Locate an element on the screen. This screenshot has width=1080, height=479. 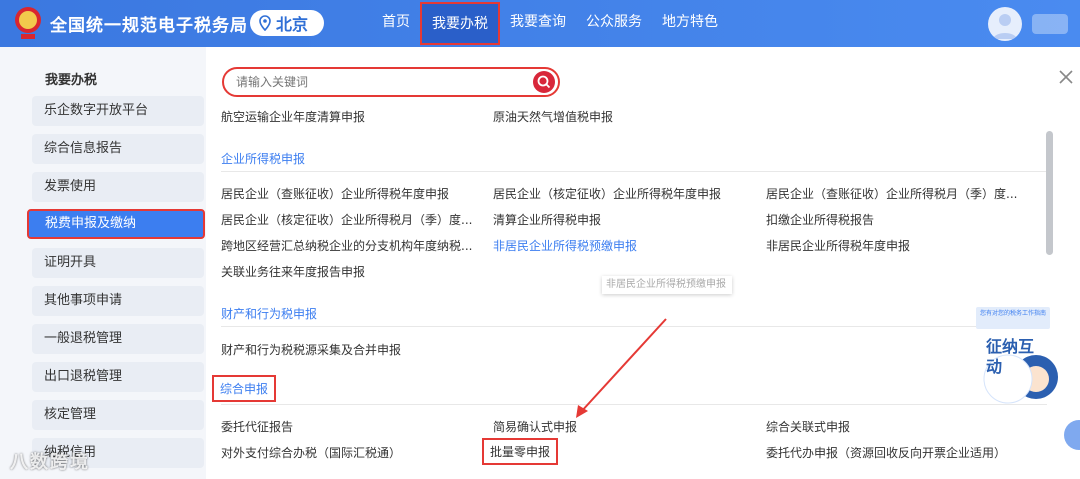
sidebar-item-export-refund: 出口退税管理 is located at coordinates (118, 377).